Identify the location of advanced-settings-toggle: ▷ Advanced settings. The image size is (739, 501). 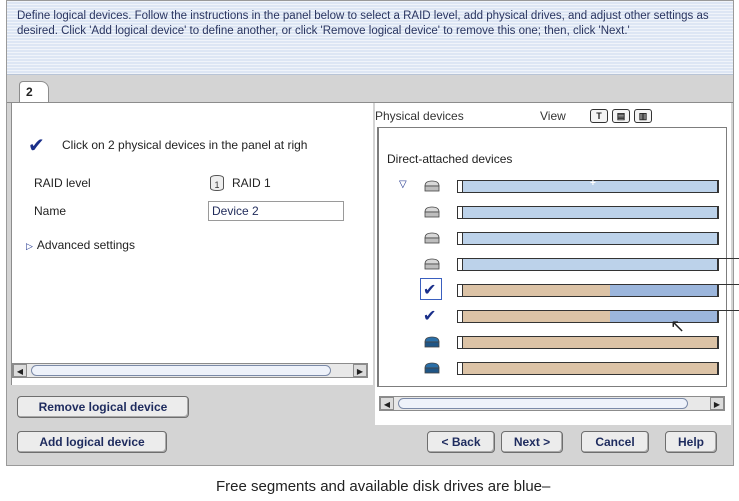
(80, 245).